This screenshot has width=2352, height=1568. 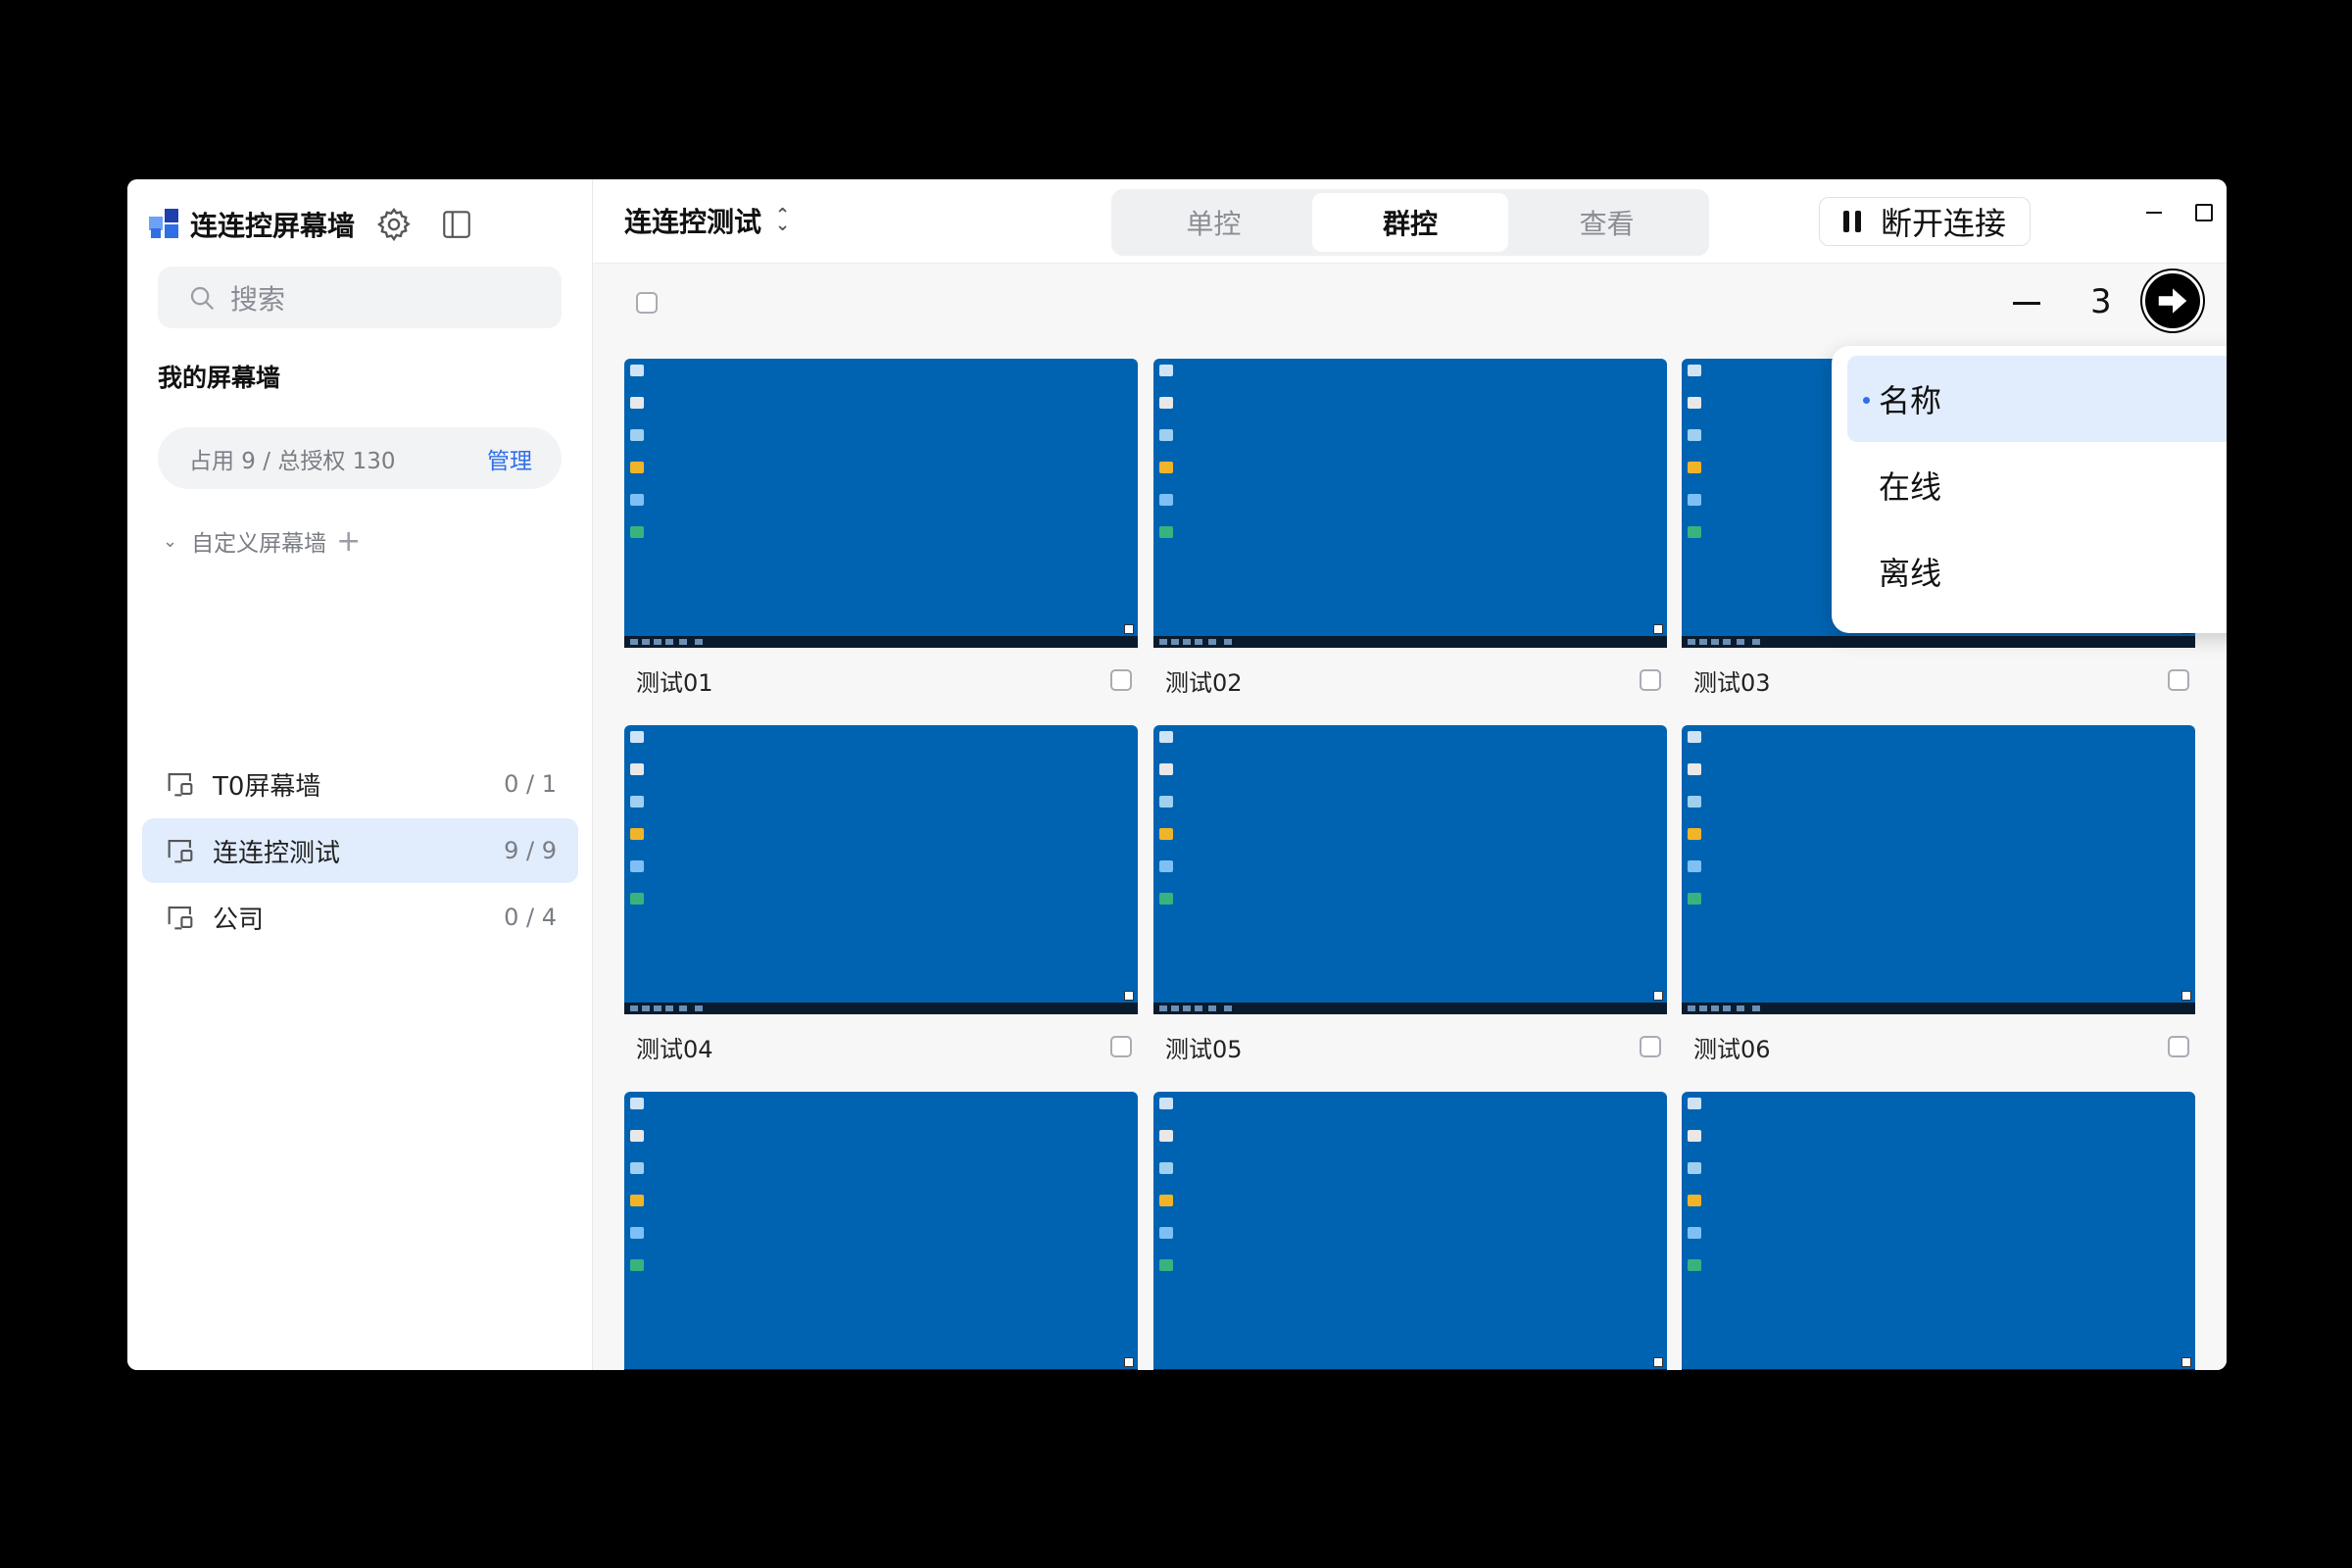 I want to click on option-label: 在线, so click(x=1910, y=487).